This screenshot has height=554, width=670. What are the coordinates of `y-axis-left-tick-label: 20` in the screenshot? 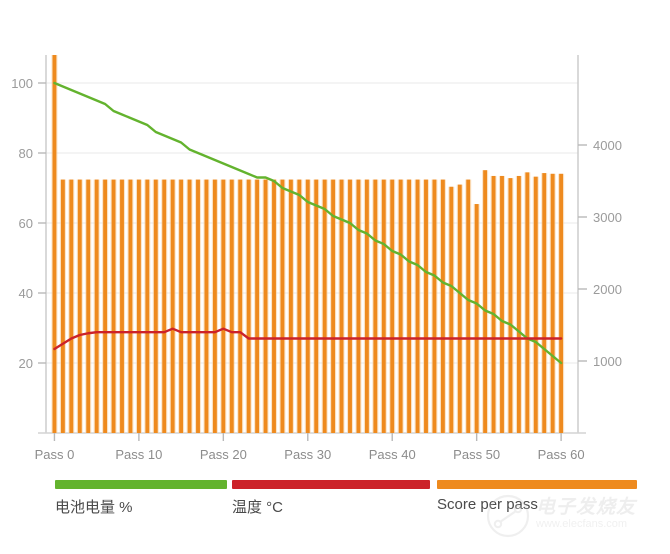 It's located at (26, 363).